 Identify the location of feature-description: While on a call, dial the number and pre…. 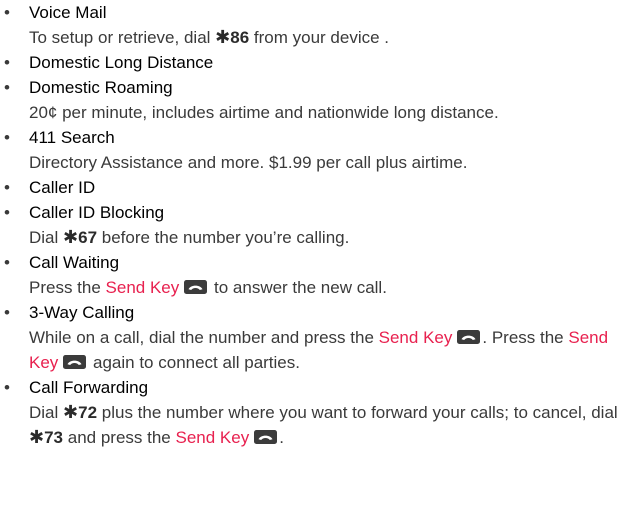
(333, 350).